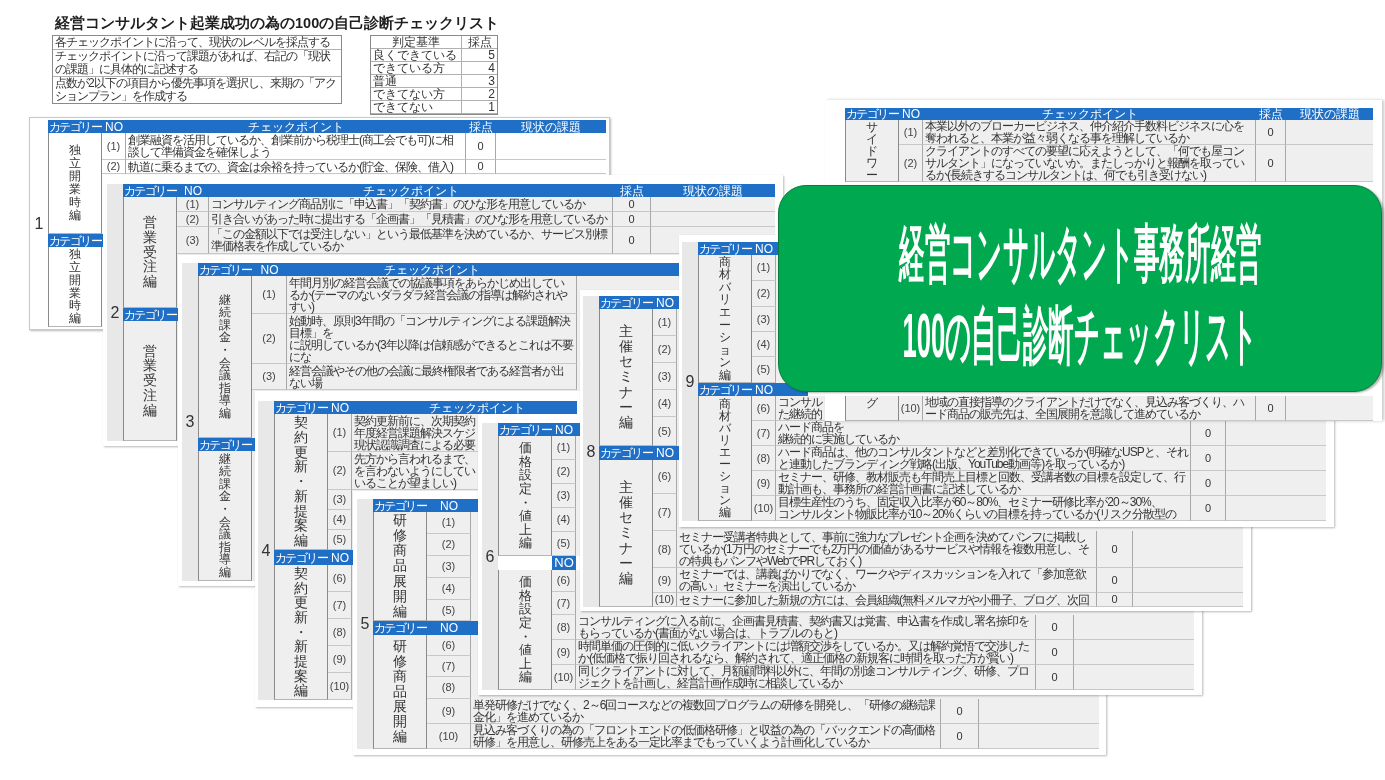 This screenshot has width=1385, height=780. I want to click on checkpoint-text: 現状認識調査による必要, so click(414, 444).